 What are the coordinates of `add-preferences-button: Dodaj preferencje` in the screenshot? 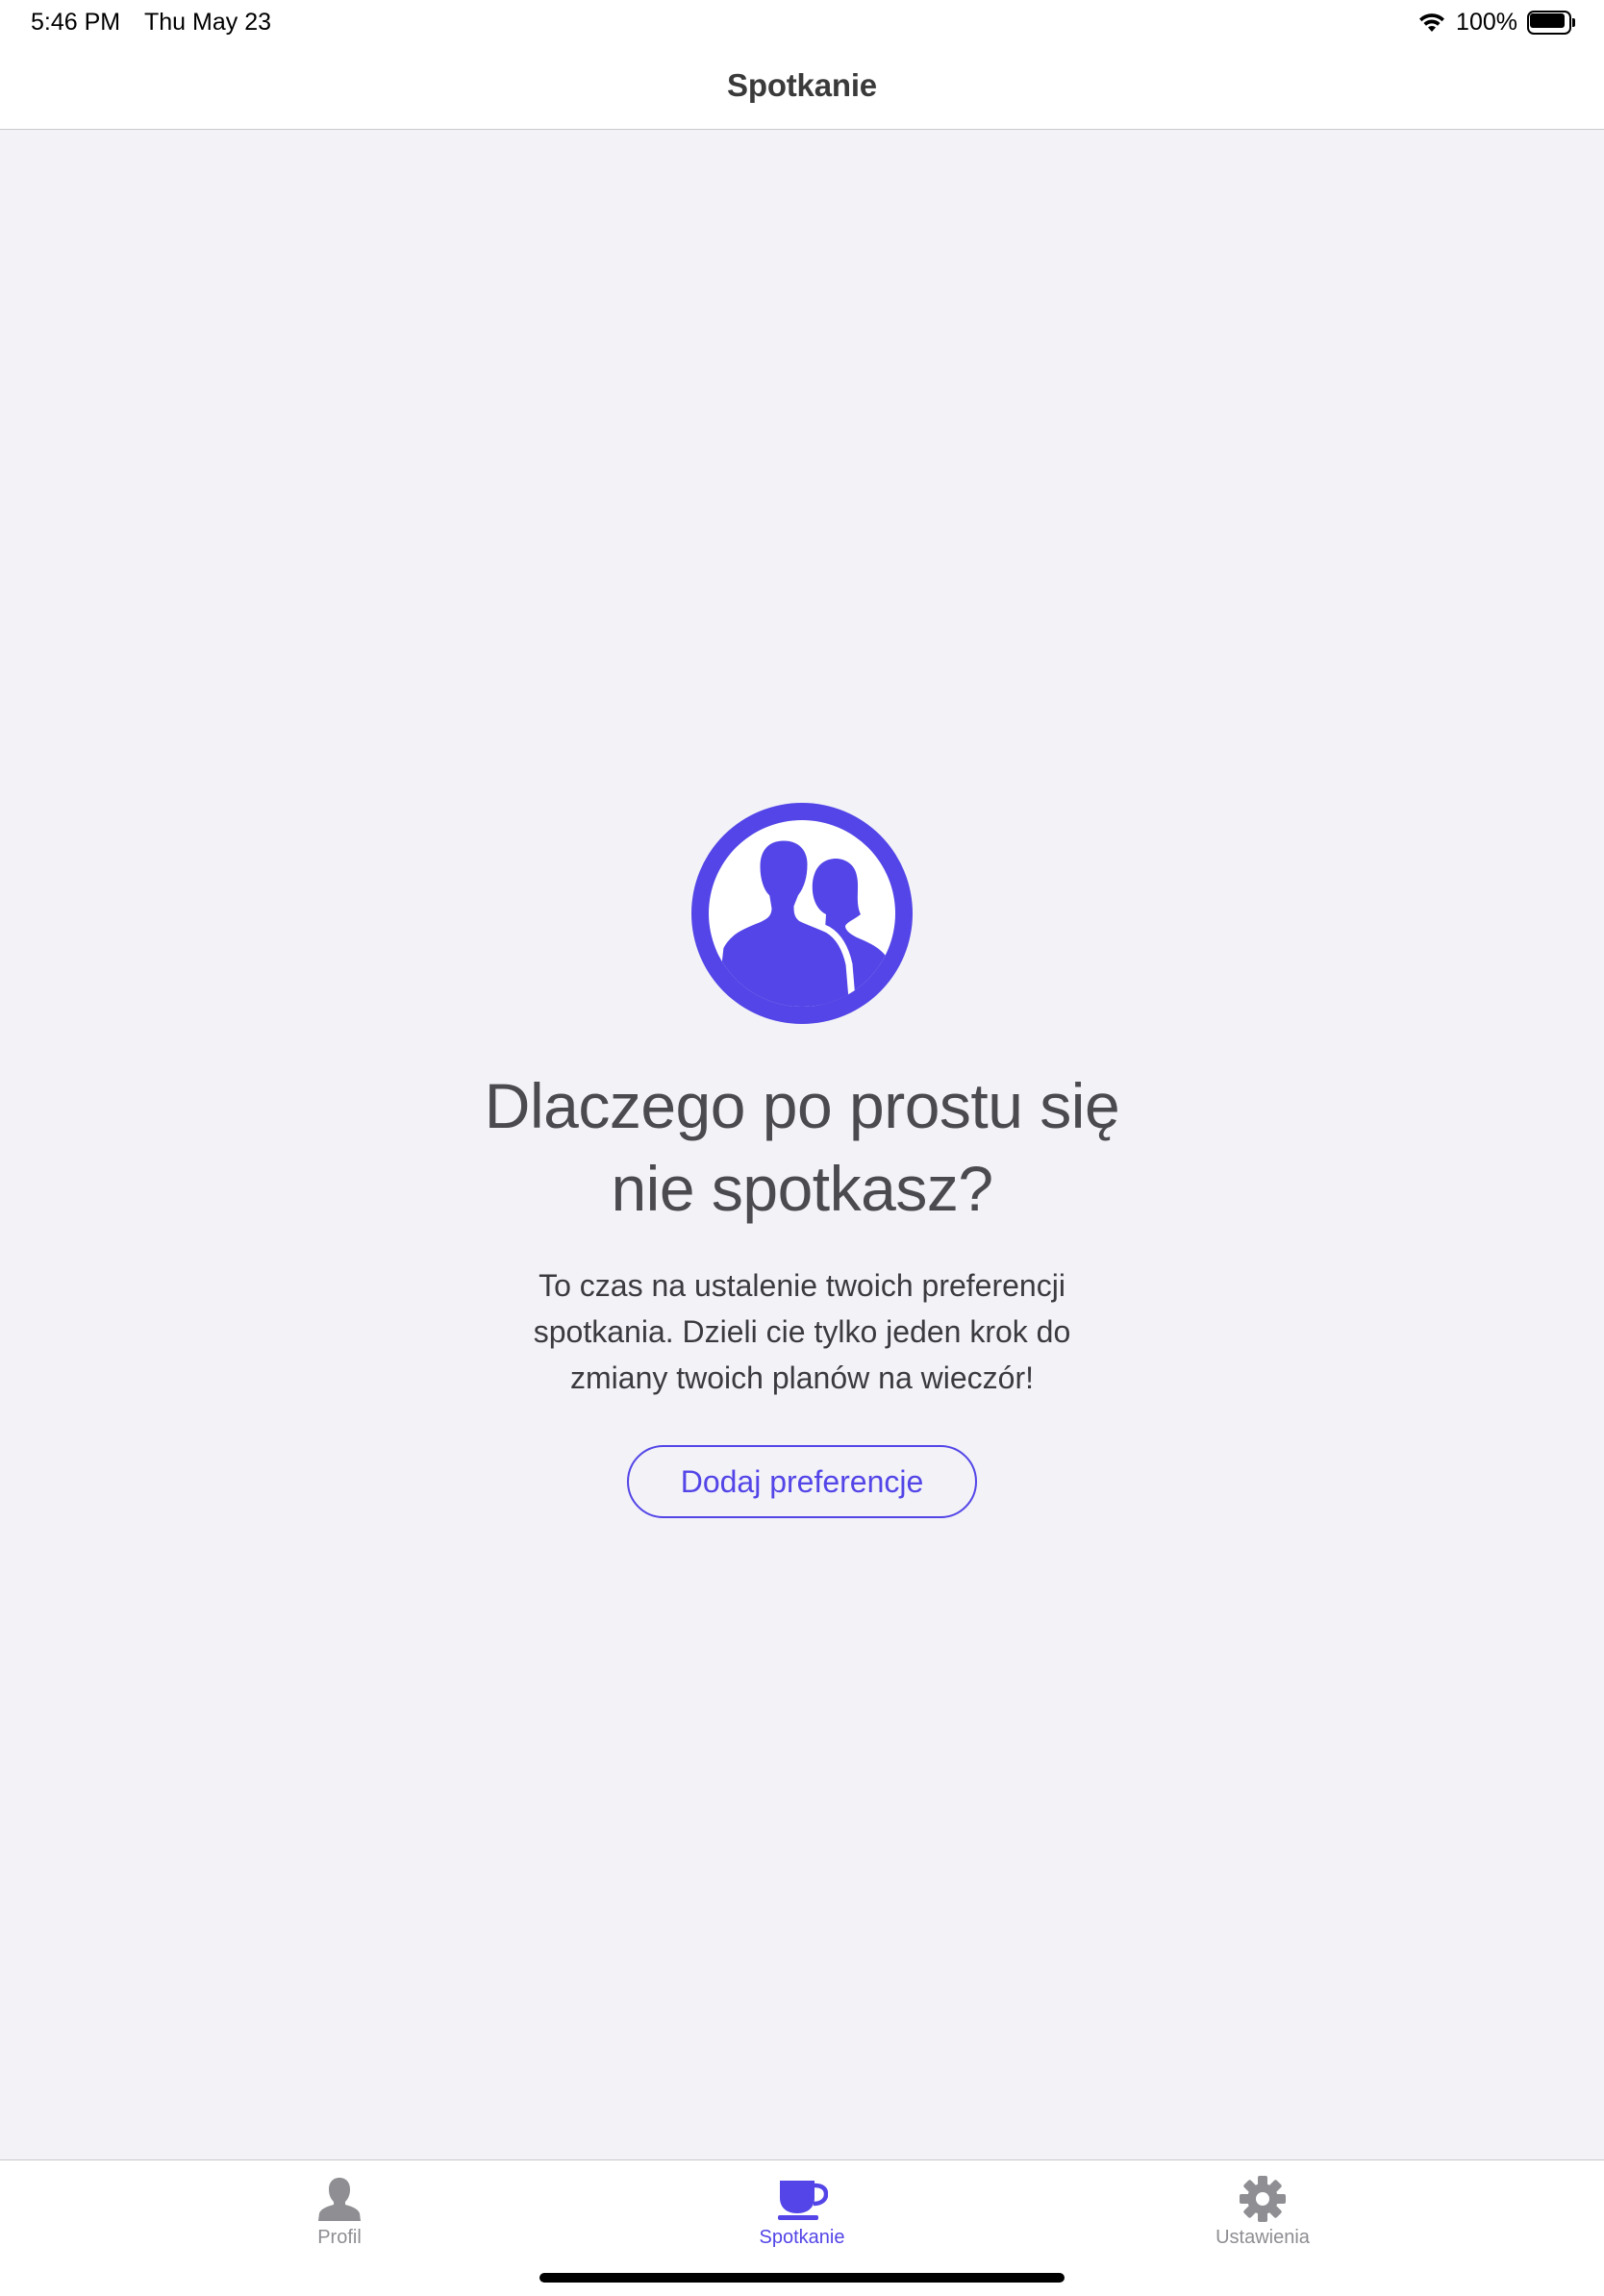 It's located at (802, 1481).